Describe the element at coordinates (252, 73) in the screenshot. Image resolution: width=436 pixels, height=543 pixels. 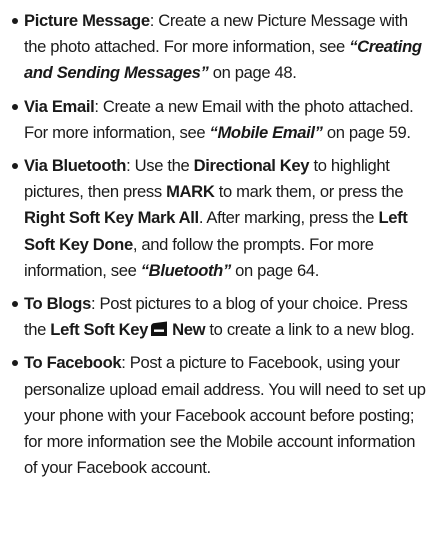
I see `page-reference: on page 48.` at that location.